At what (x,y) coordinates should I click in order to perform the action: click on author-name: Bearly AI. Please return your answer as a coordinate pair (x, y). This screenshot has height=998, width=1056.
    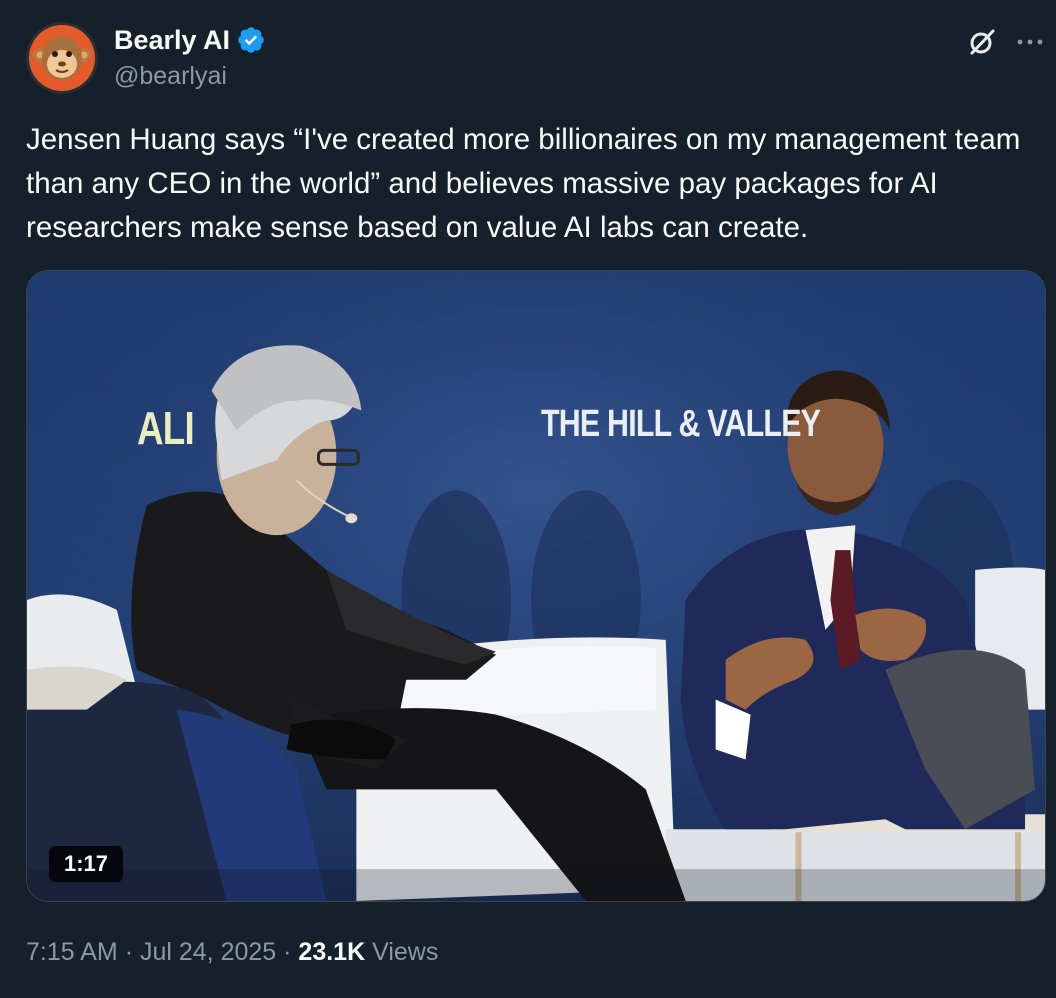
    Looking at the image, I should click on (172, 40).